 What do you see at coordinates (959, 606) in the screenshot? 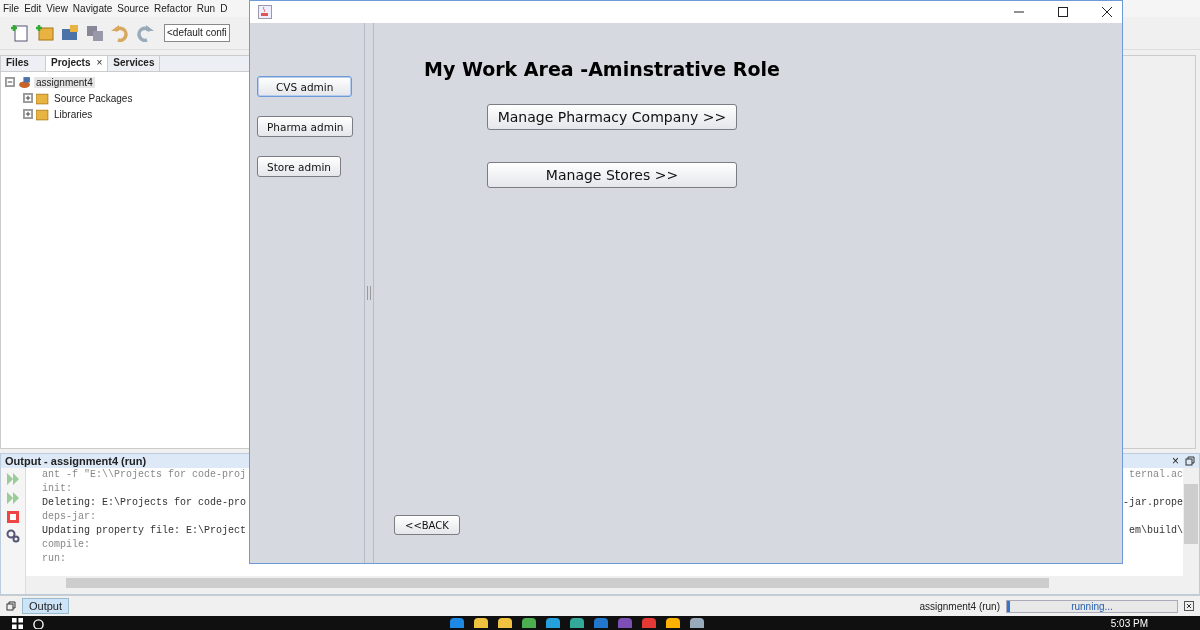
I see `task-label: assignment4 (run)` at bounding box center [959, 606].